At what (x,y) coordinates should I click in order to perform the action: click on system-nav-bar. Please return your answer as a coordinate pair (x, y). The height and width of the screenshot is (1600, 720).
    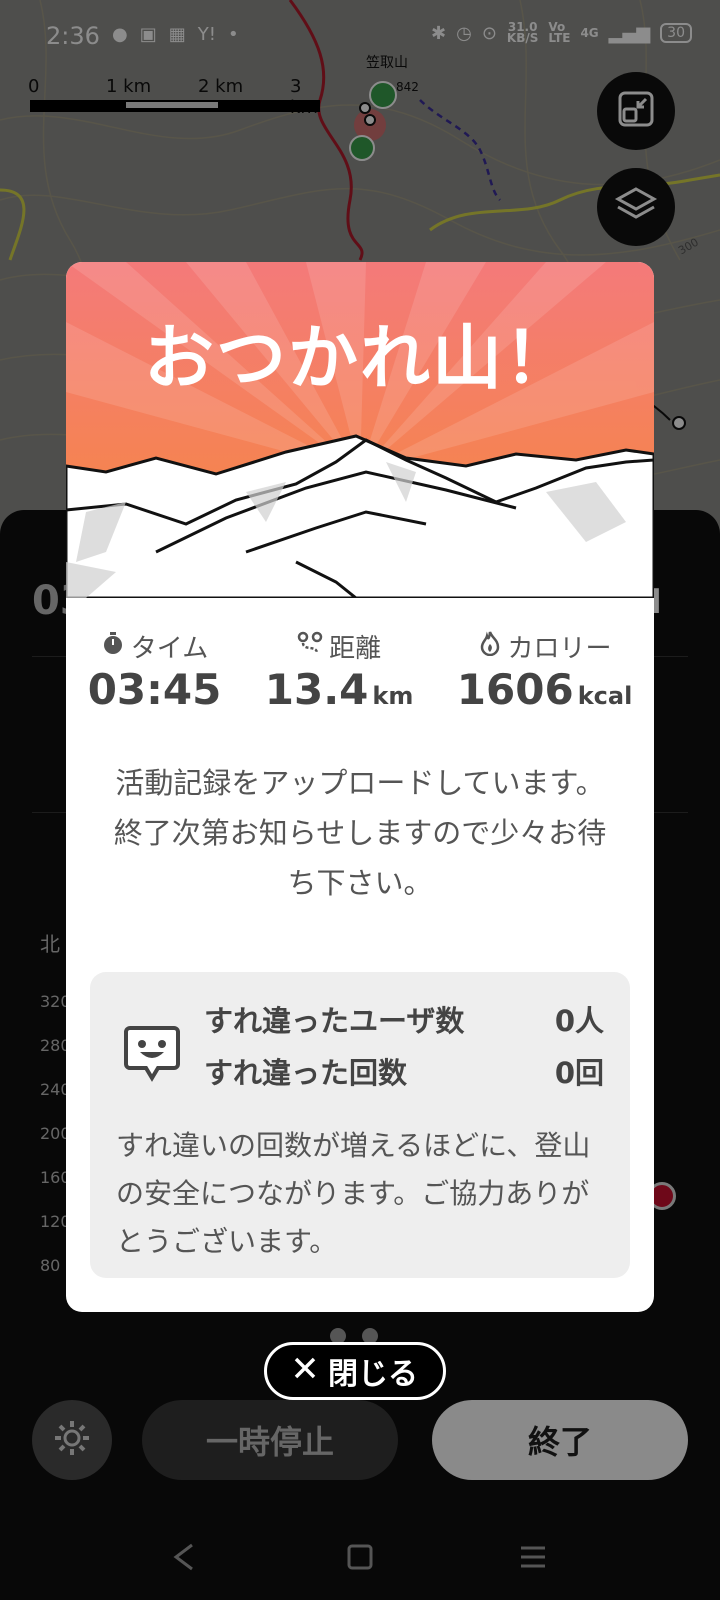
    Looking at the image, I should click on (360, 1560).